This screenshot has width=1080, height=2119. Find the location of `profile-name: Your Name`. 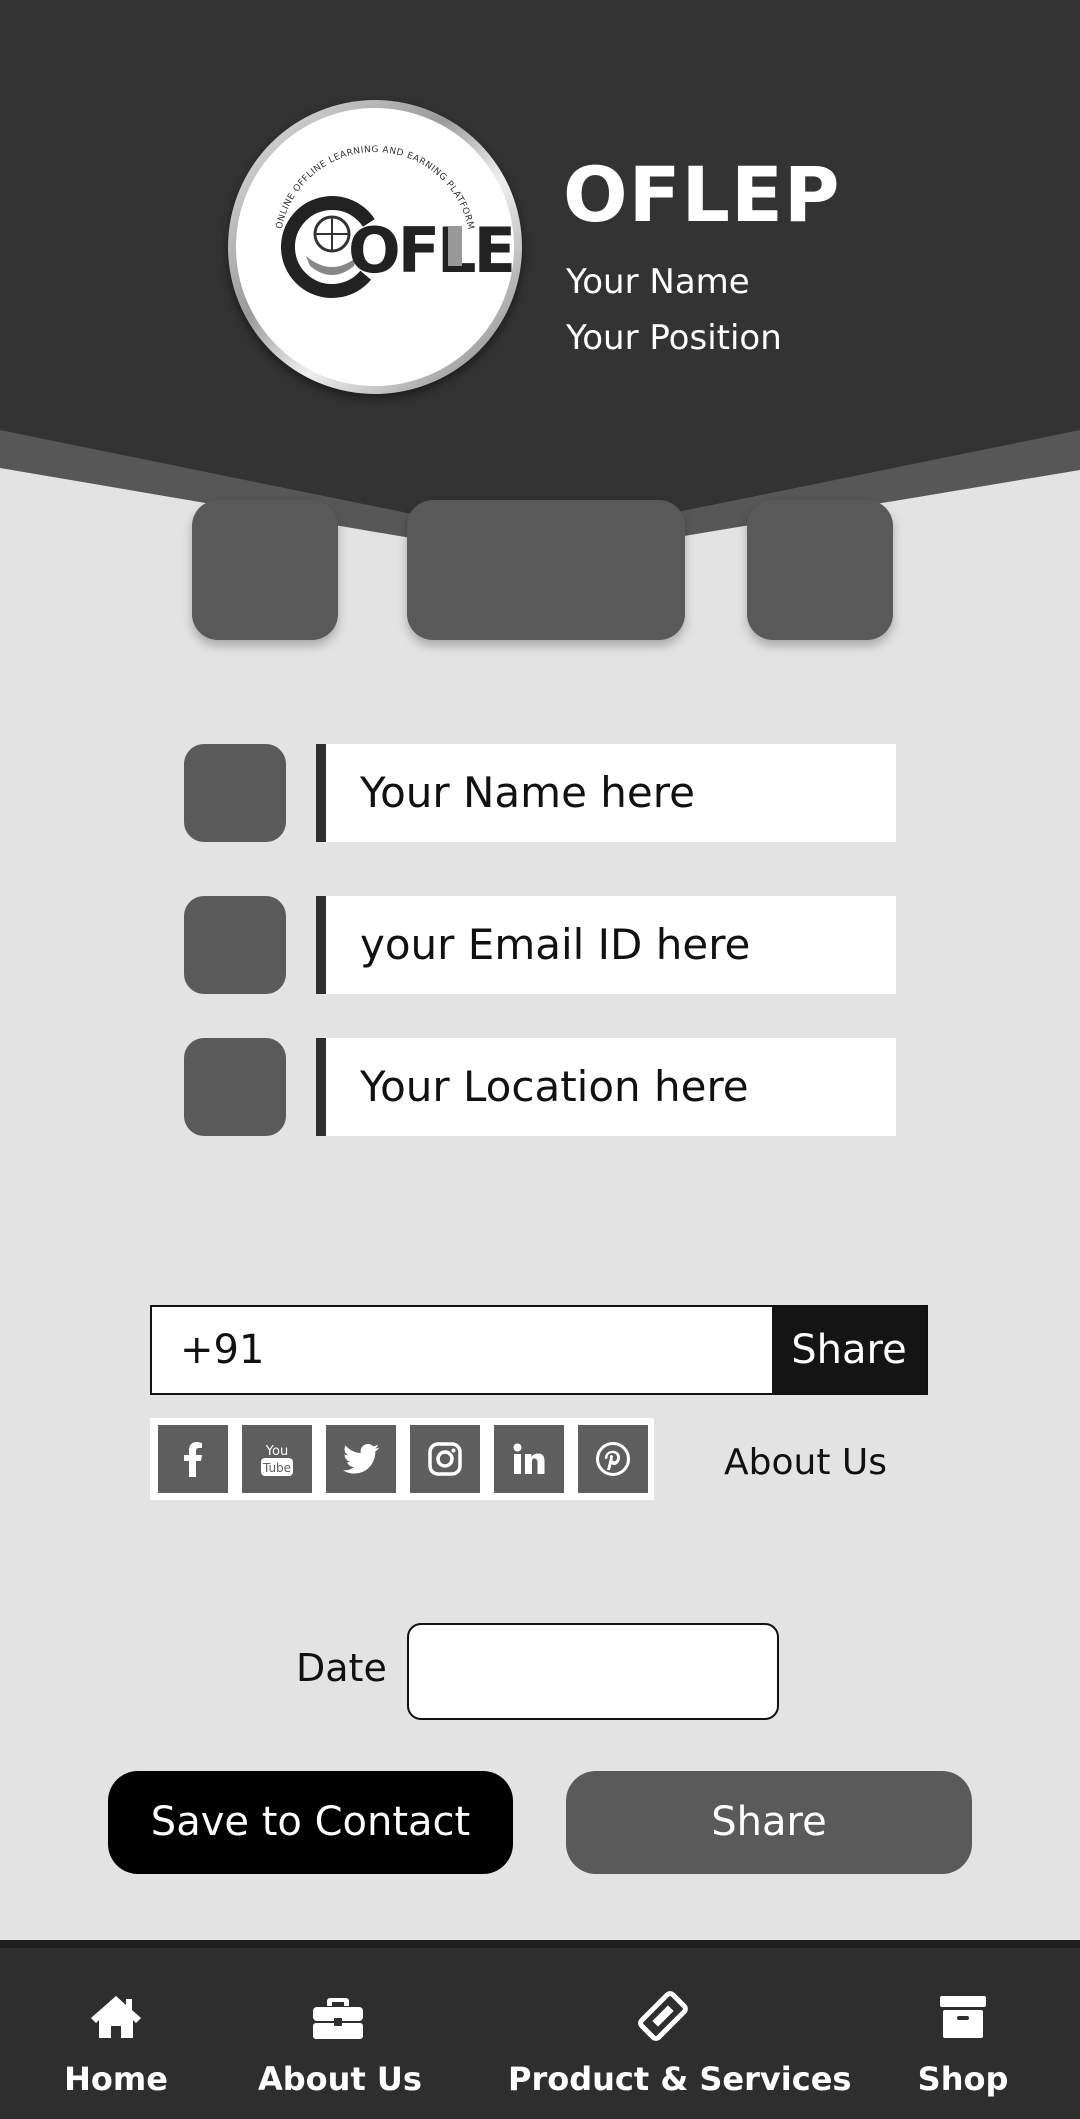

profile-name: Your Name is located at coordinates (658, 282).